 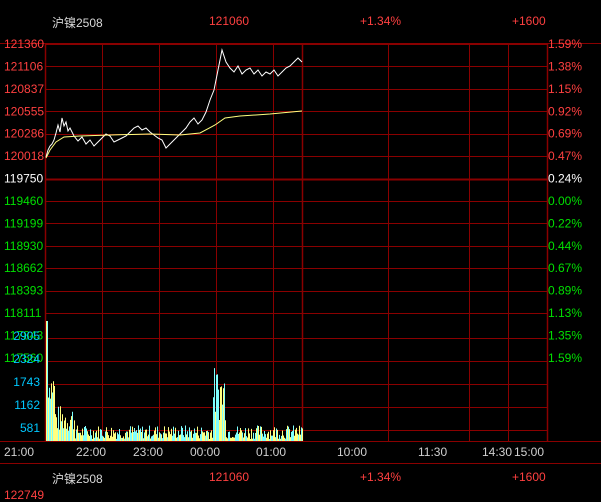 What do you see at coordinates (205, 452) in the screenshot?
I see `time-axis-label: 00:00` at bounding box center [205, 452].